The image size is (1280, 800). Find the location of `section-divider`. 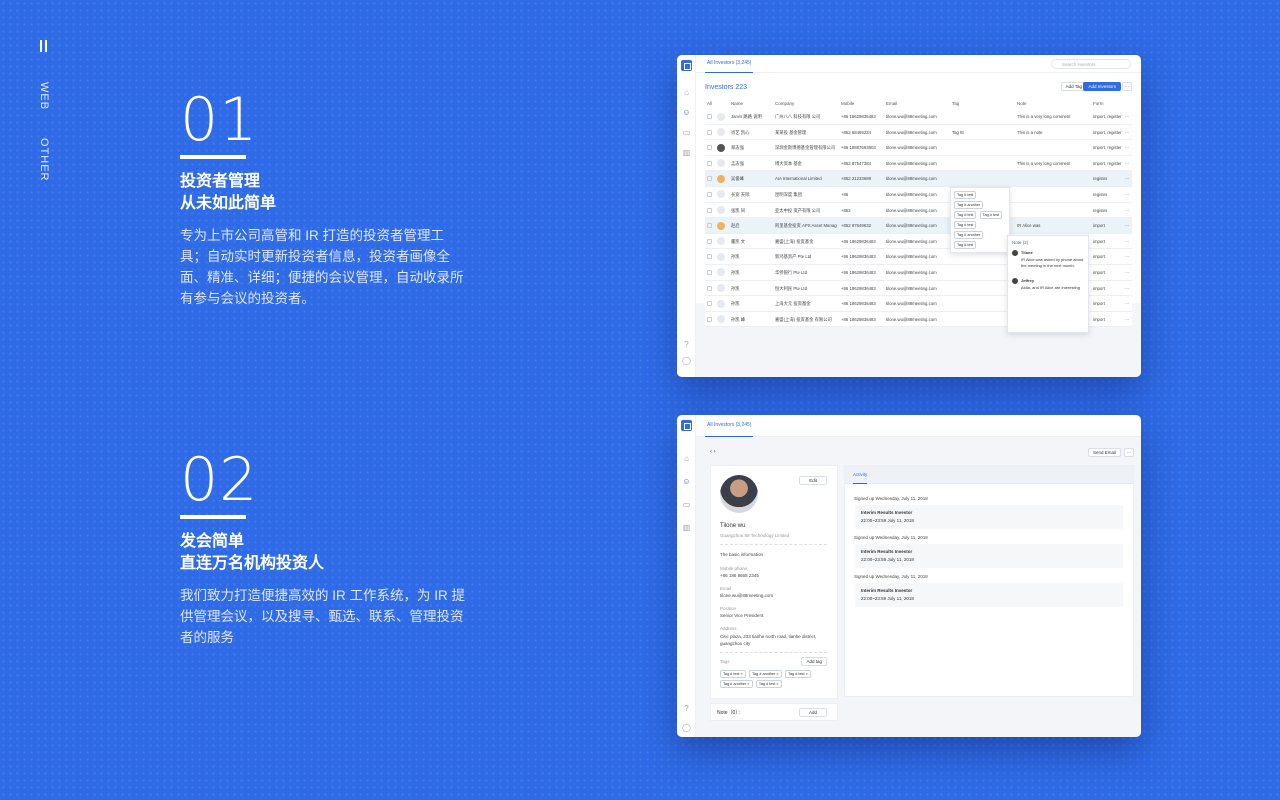

section-divider is located at coordinates (213, 157).